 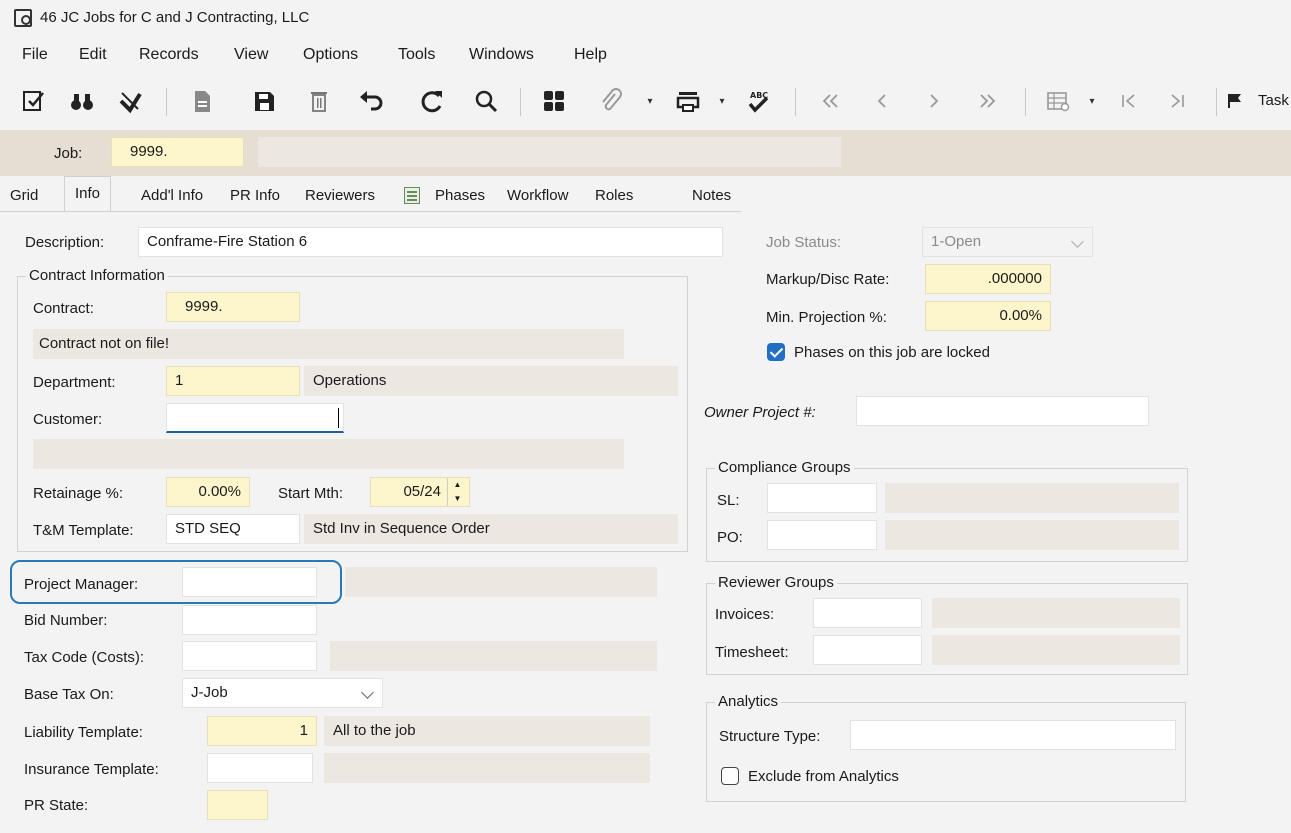 I want to click on sl-desc-display, so click(x=1032, y=498).